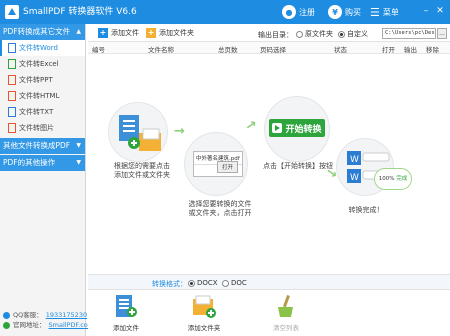 Image resolution: width=450 pixels, height=336 pixels. What do you see at coordinates (78, 31) in the screenshot?
I see `chevron-up-icon: ▲` at bounding box center [78, 31].